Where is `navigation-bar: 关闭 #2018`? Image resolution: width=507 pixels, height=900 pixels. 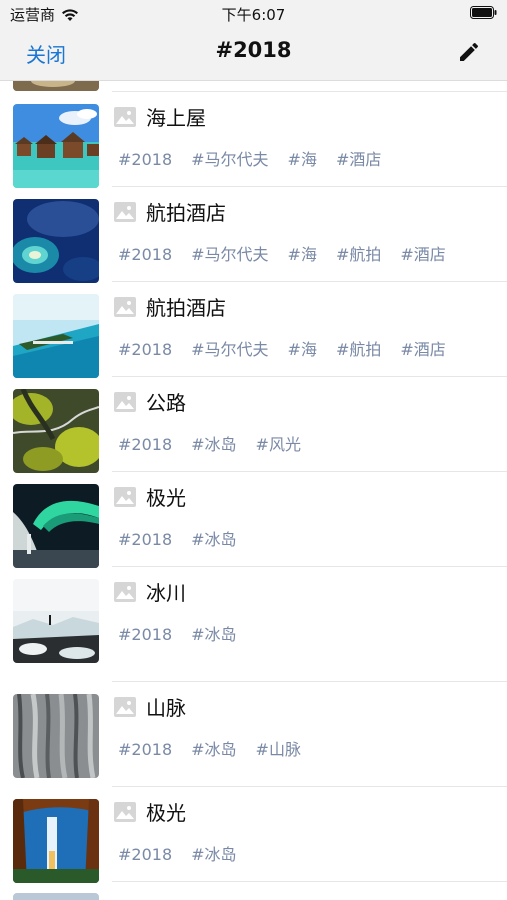
navigation-bar: 关闭 #2018 is located at coordinates (253, 53).